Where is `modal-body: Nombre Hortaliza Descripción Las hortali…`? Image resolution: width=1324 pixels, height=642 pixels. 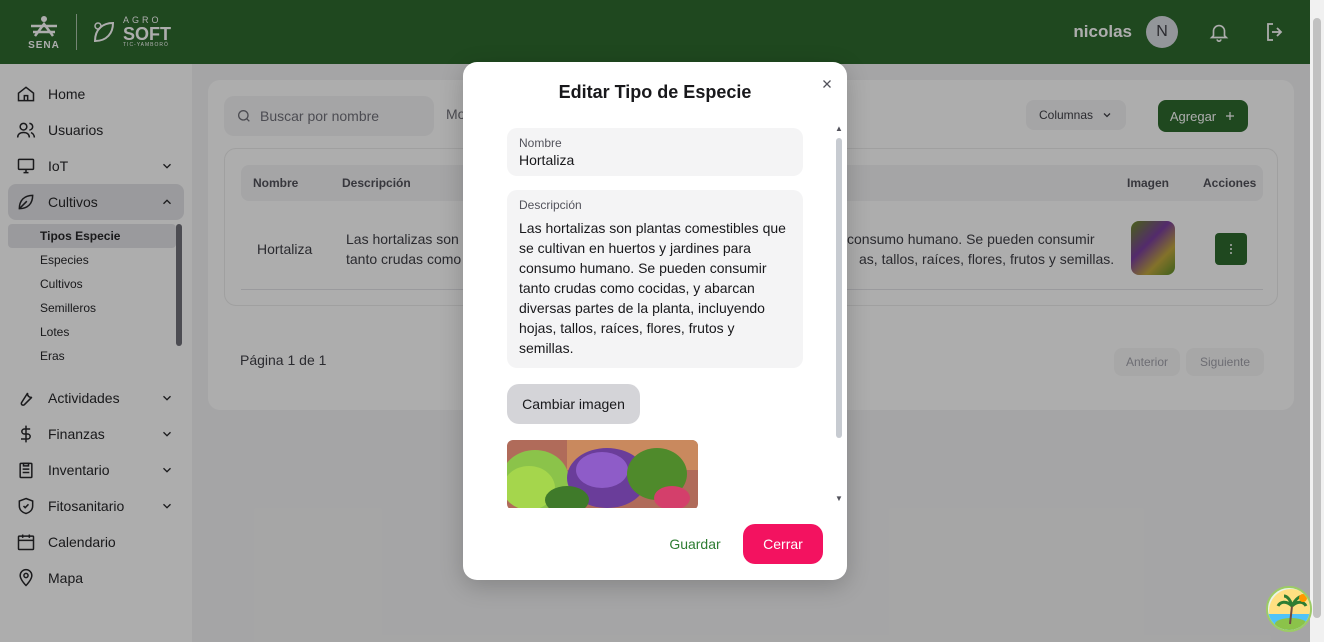
modal-body: Nombre Hortaliza Descripción Las hortali… is located at coordinates (655, 318).